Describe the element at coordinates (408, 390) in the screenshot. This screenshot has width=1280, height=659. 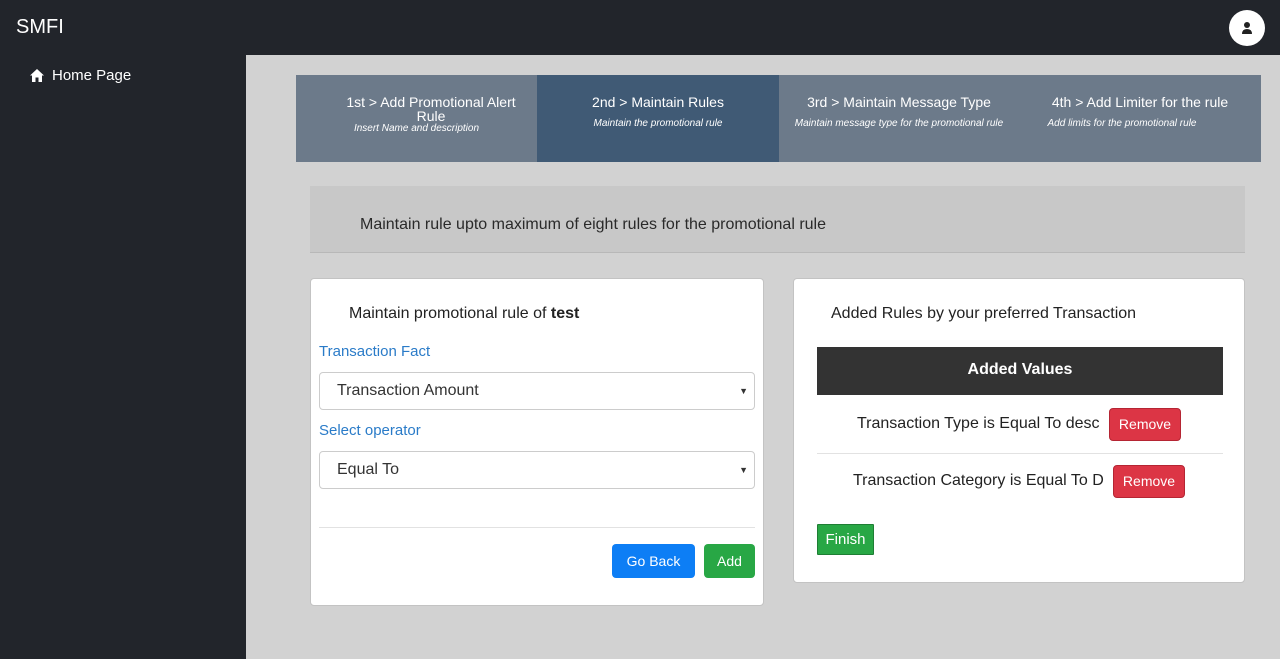
I see `transaction-fact-value: Transaction Amount` at that location.